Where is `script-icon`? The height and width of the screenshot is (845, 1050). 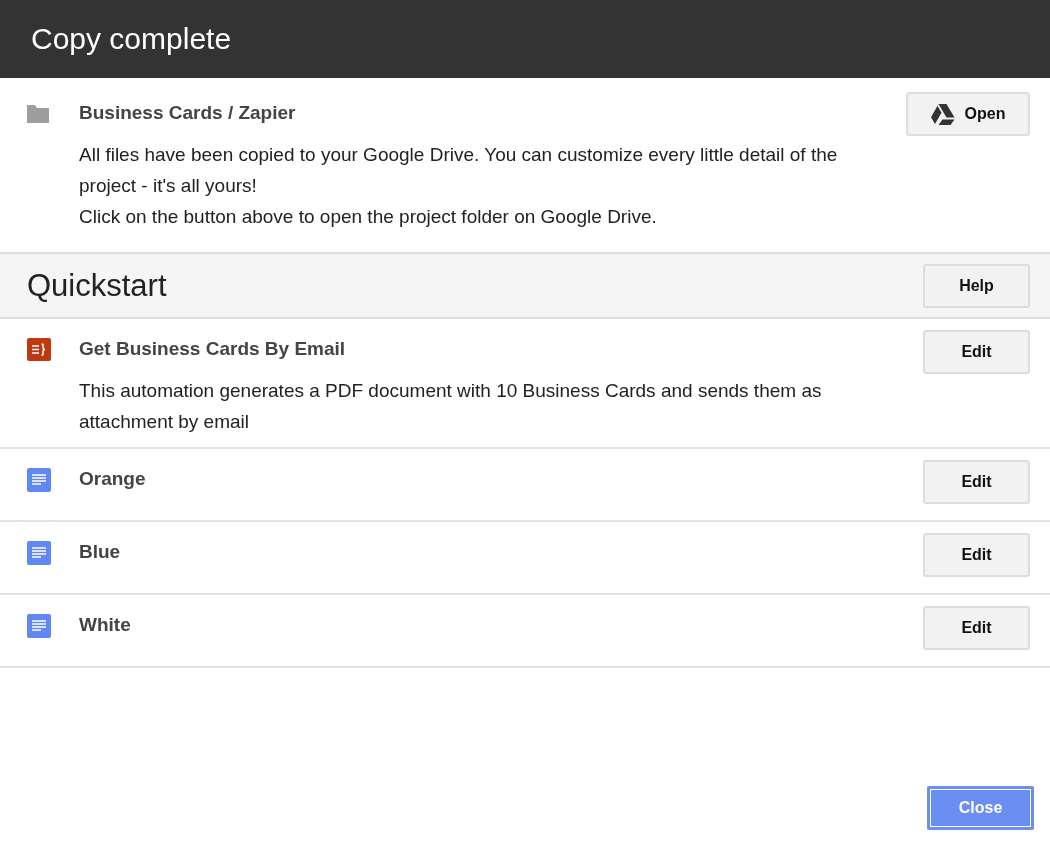
script-icon is located at coordinates (39, 349).